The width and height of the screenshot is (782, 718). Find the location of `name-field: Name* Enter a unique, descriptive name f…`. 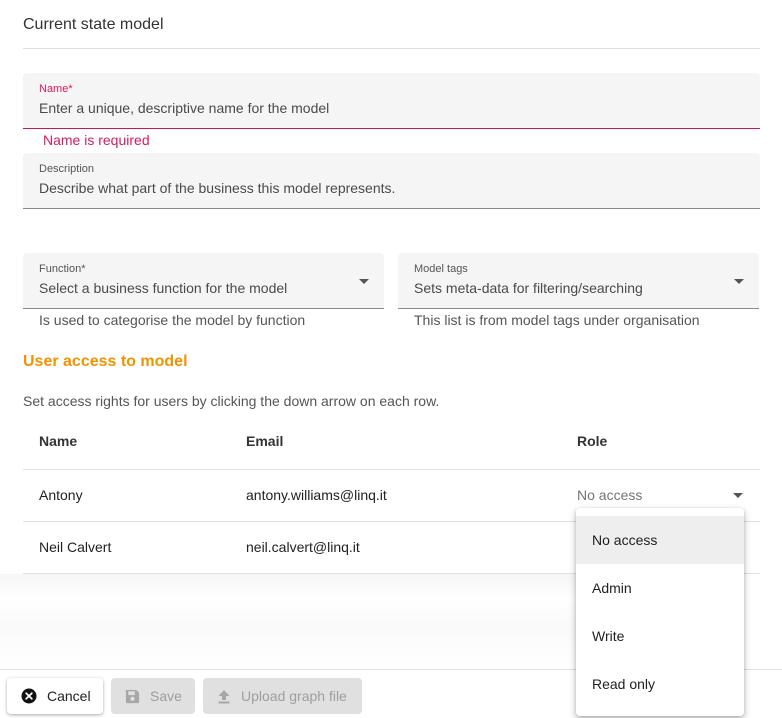

name-field: Name* Enter a unique, descriptive name f… is located at coordinates (391, 101).